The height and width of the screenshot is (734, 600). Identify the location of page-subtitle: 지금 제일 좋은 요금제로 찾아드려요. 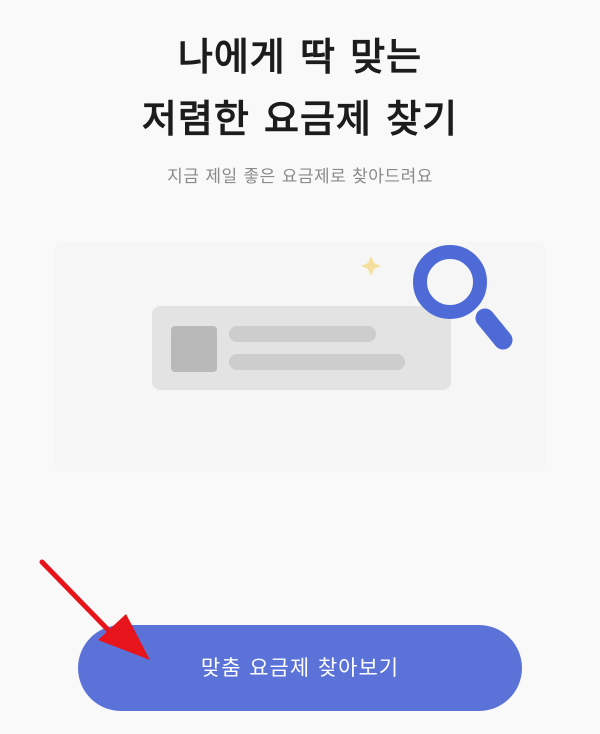
(300, 177).